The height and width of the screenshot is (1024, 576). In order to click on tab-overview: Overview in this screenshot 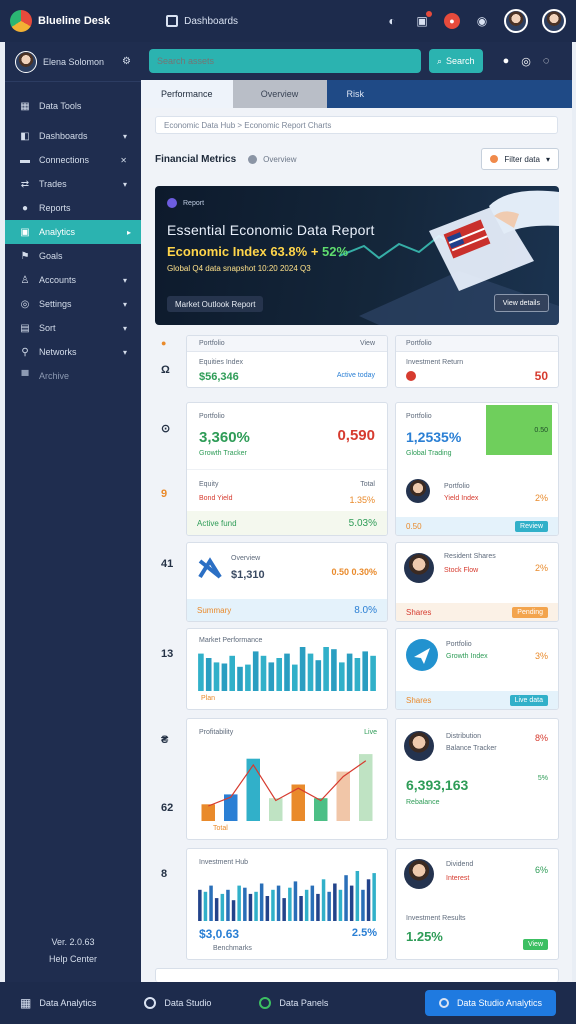, I will do `click(279, 94)`.